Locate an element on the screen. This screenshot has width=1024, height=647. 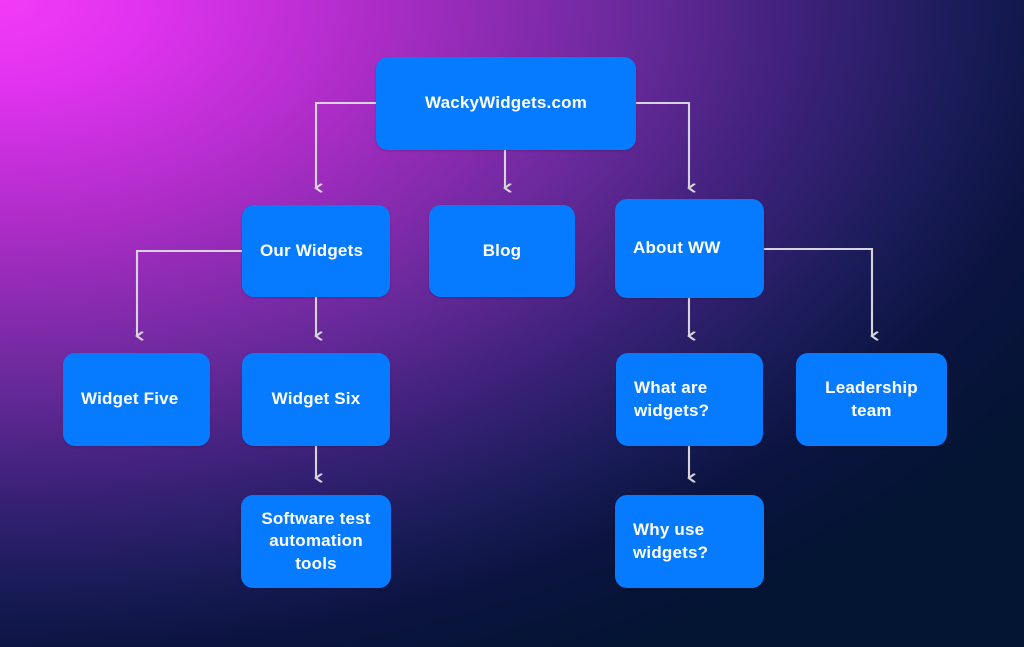
node-blog: Blog is located at coordinates (502, 251).